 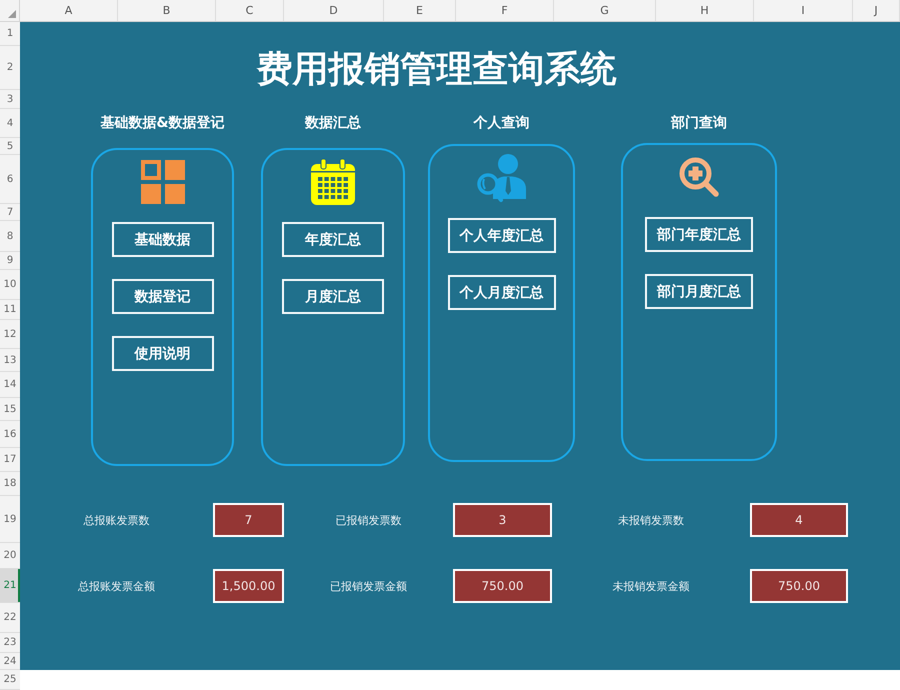 I want to click on tiles-icon, so click(x=162, y=182).